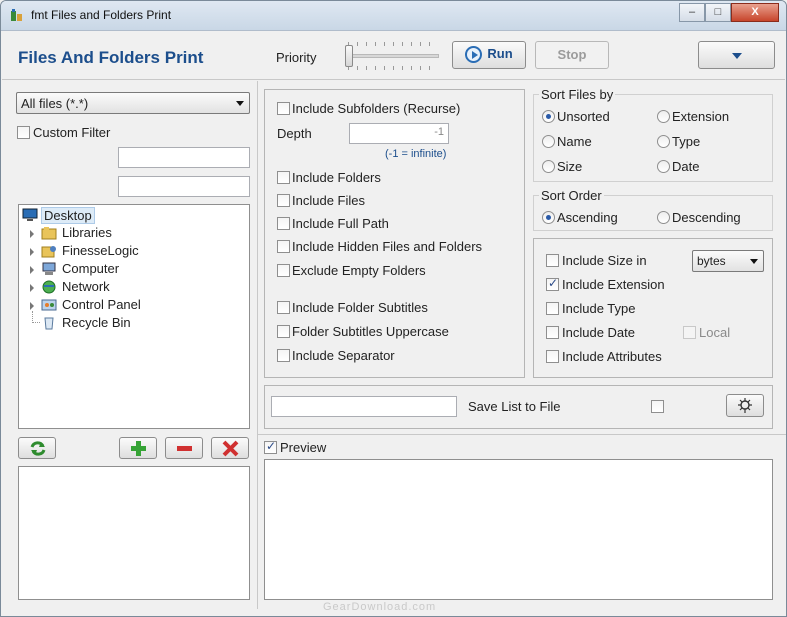 This screenshot has width=787, height=617. I want to click on title-bar: fmt Files and Folders Print – □ X, so click(393, 16).